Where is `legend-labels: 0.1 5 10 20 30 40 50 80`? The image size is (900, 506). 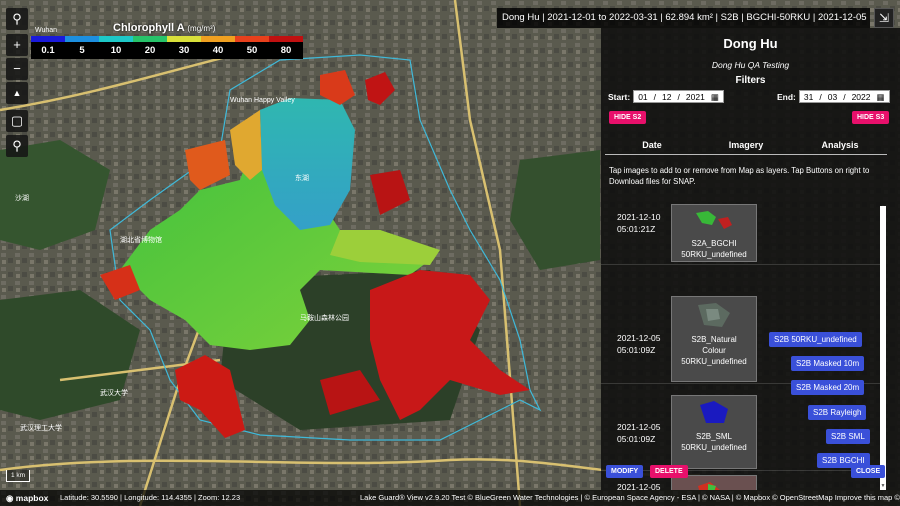 legend-labels: 0.1 5 10 20 30 40 50 80 is located at coordinates (167, 50).